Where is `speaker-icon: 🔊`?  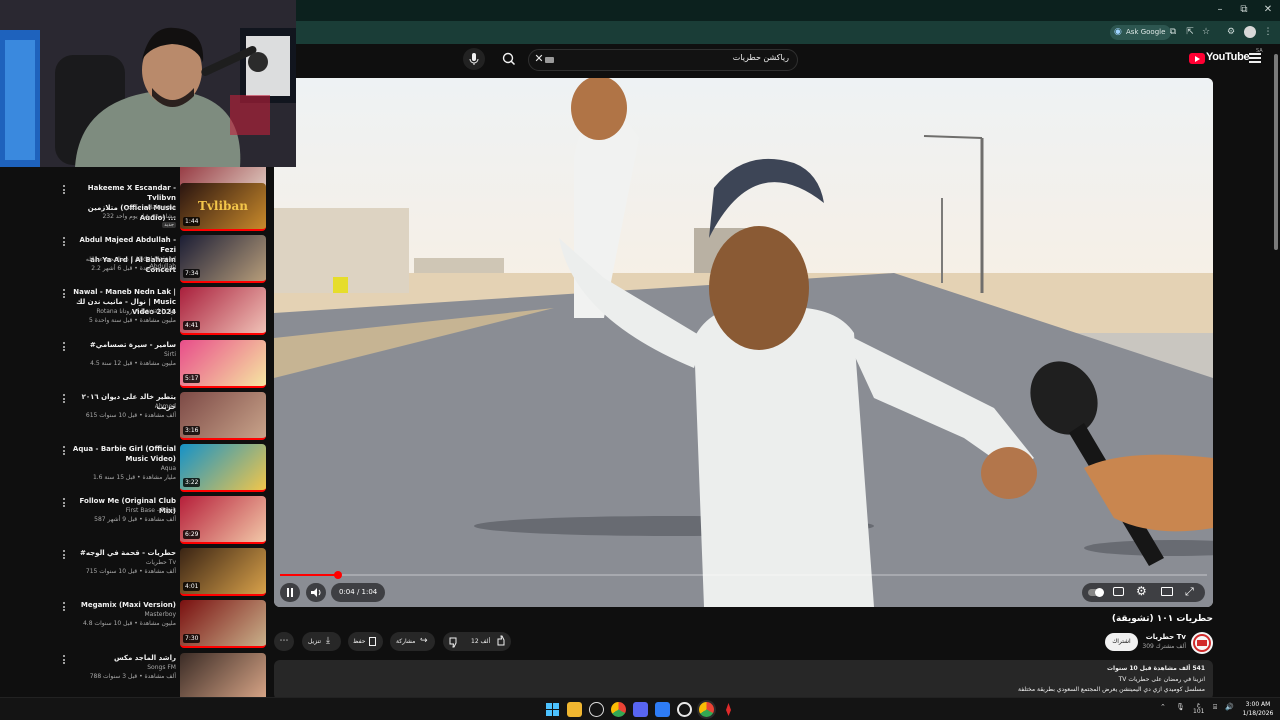
speaker-icon: 🔊 is located at coordinates (1229, 707).